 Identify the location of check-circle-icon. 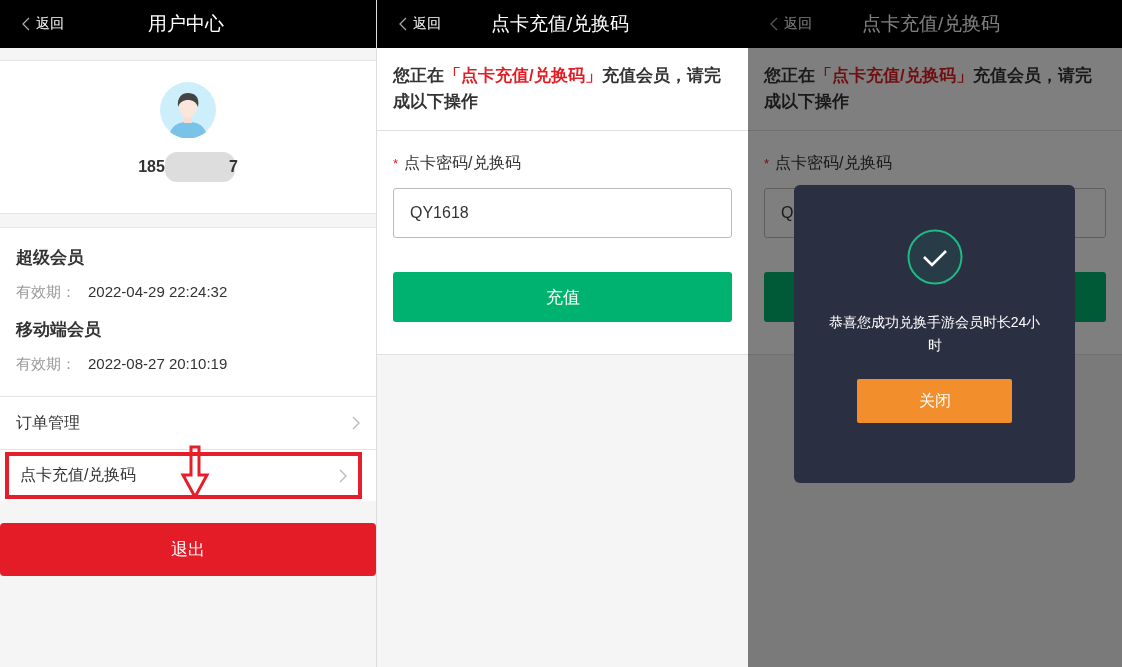
(934, 257).